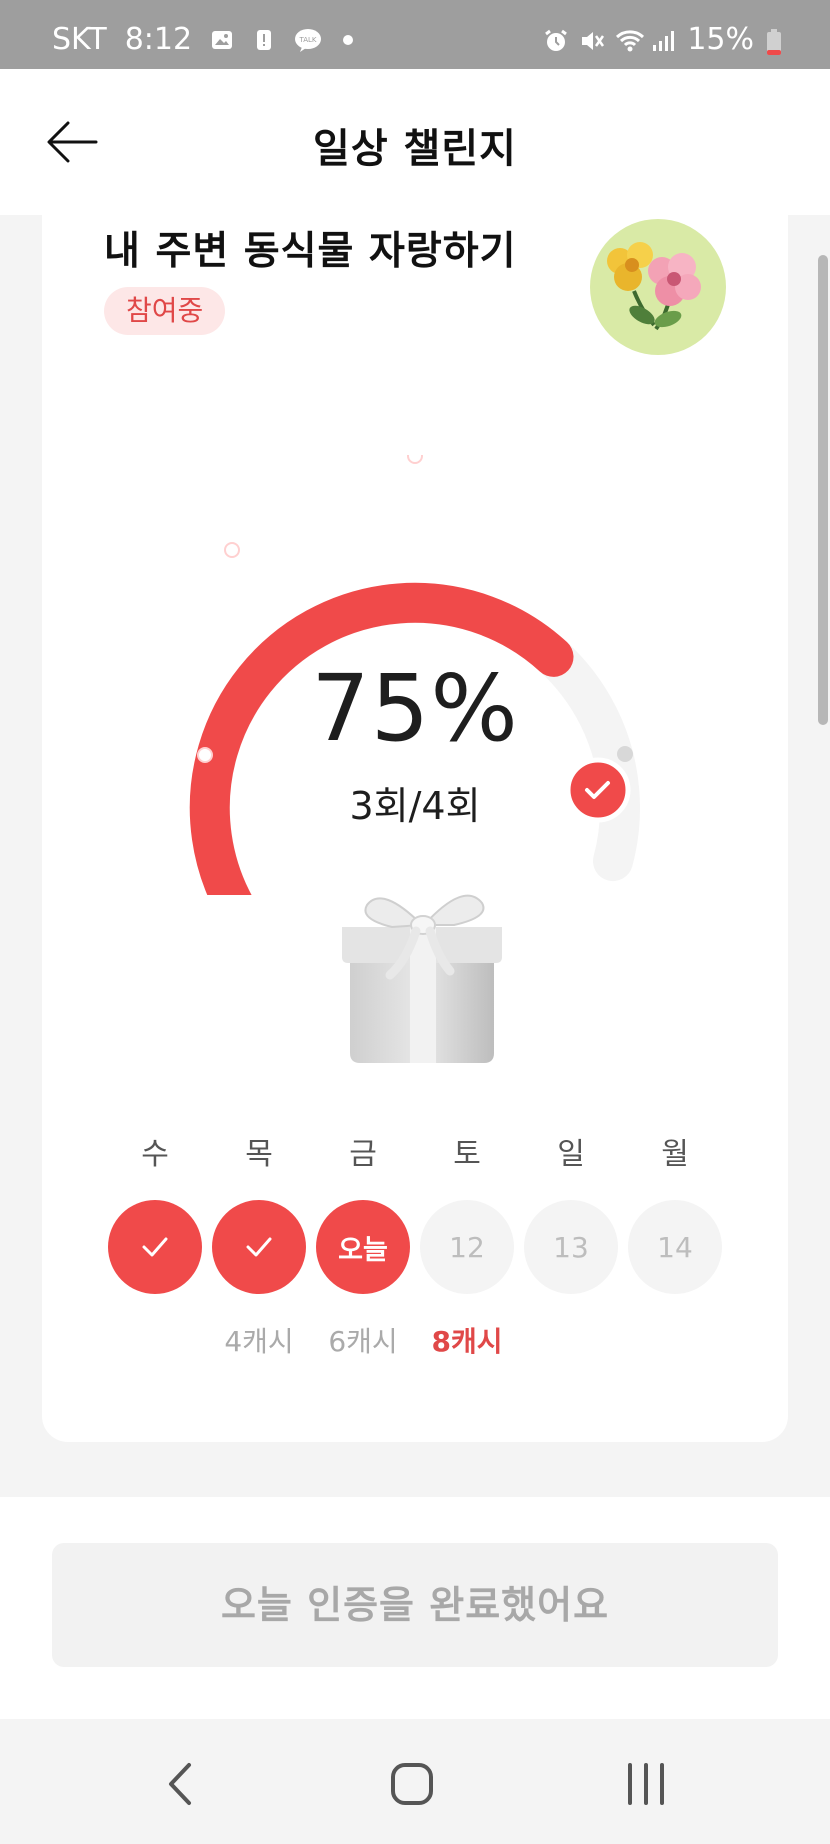  Describe the element at coordinates (415, 149) in the screenshot. I see `page-title: 일상 챌린지` at that location.